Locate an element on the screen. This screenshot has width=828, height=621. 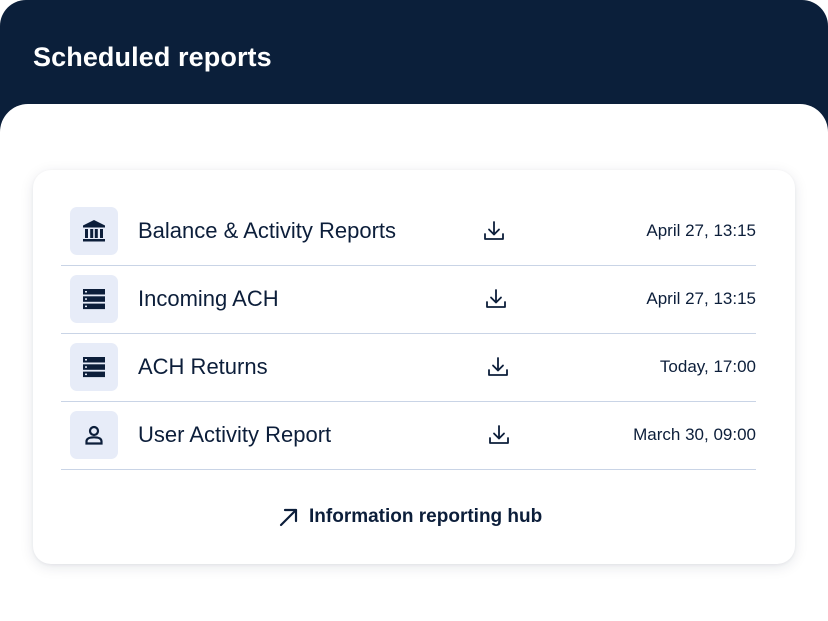
report-name: Balance & Activity Reports is located at coordinates (267, 231).